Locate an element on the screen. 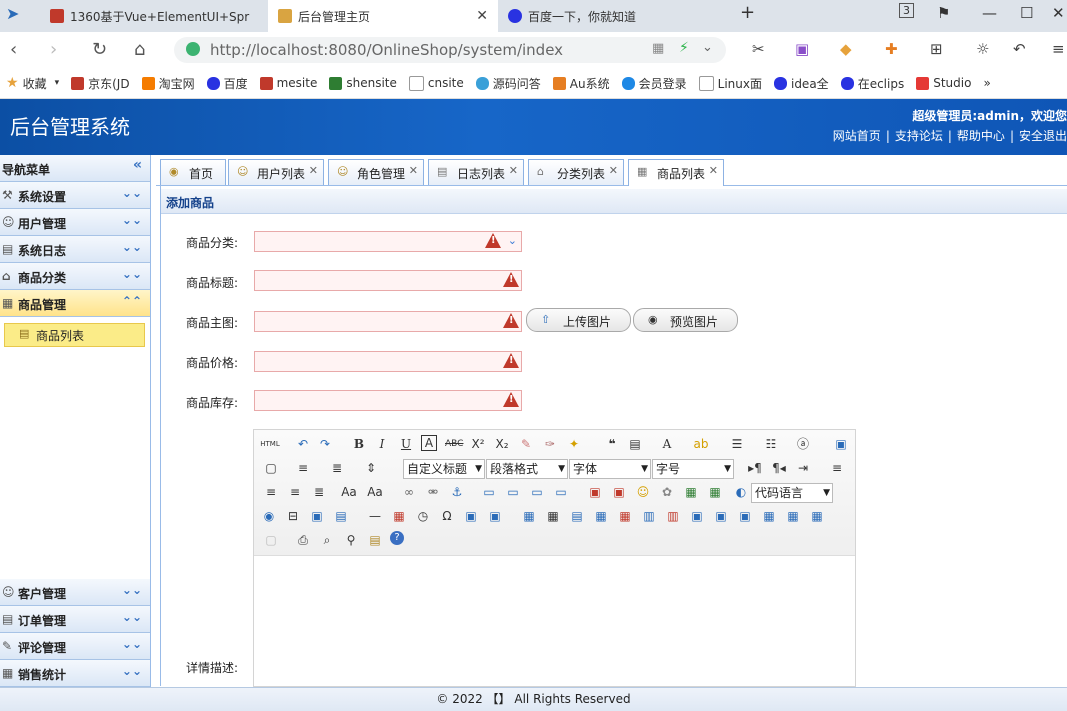 The height and width of the screenshot is (711, 1067). reload-icon: ↻ is located at coordinates (99, 49).